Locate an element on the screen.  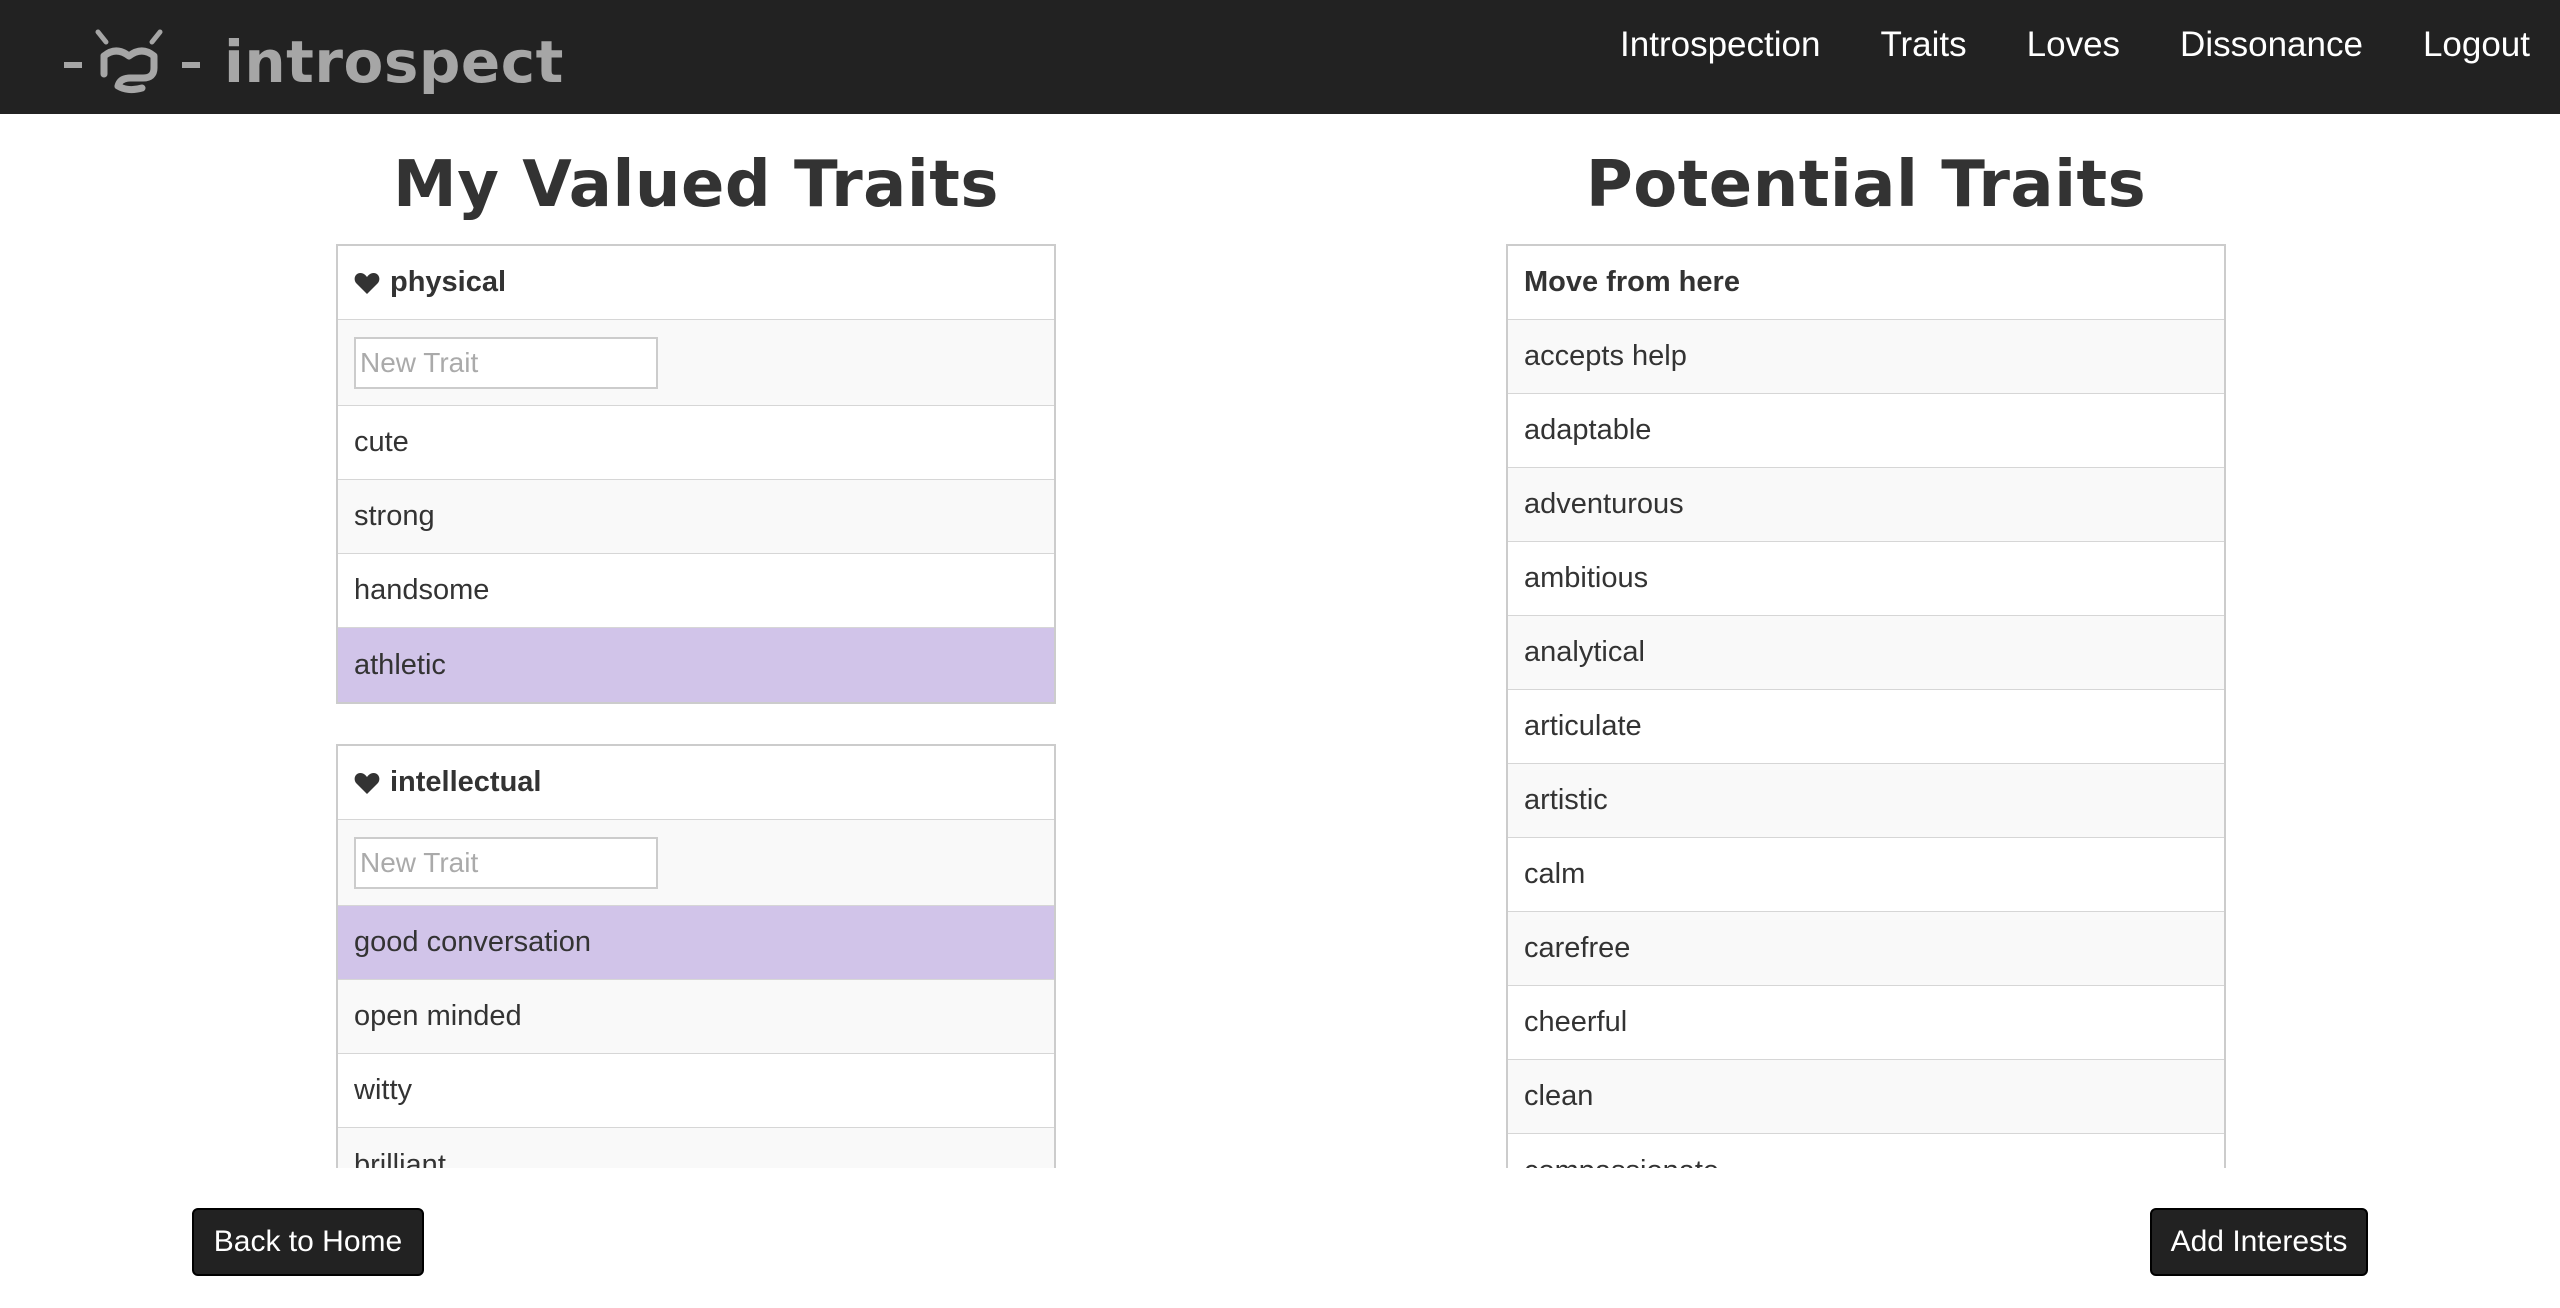
trait-item: open minded is located at coordinates (696, 1017).